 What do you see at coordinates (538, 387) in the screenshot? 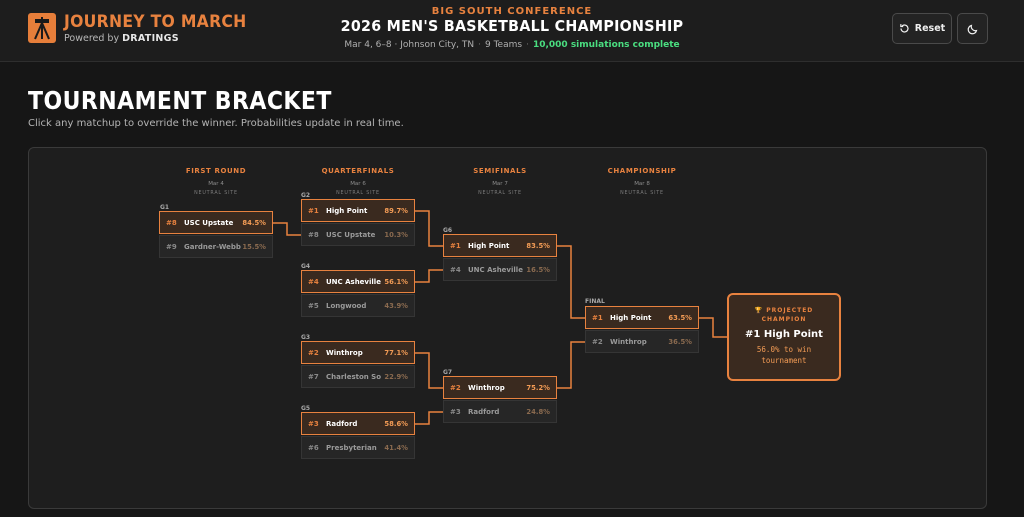
I see `win-probability: 75.2%` at bounding box center [538, 387].